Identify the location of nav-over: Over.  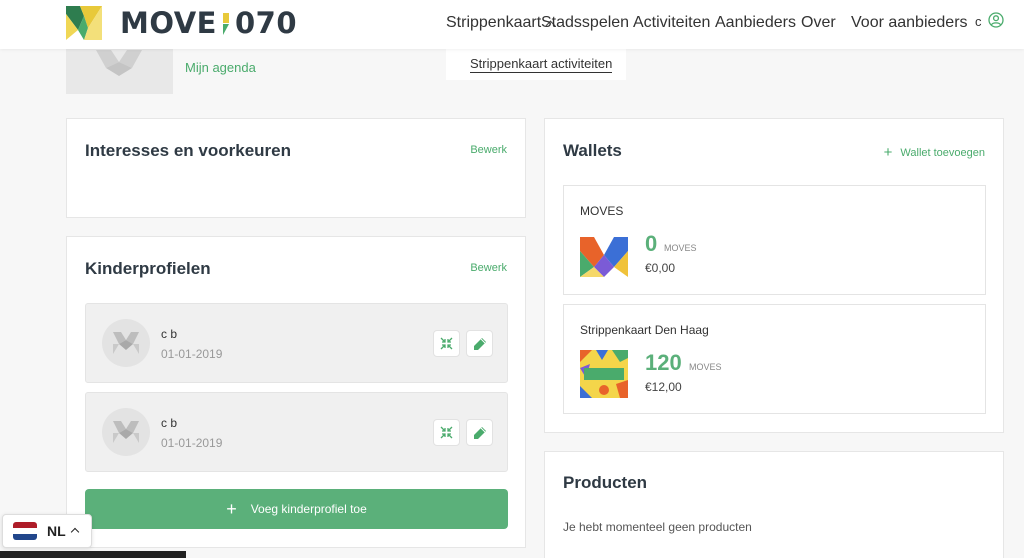
(818, 23).